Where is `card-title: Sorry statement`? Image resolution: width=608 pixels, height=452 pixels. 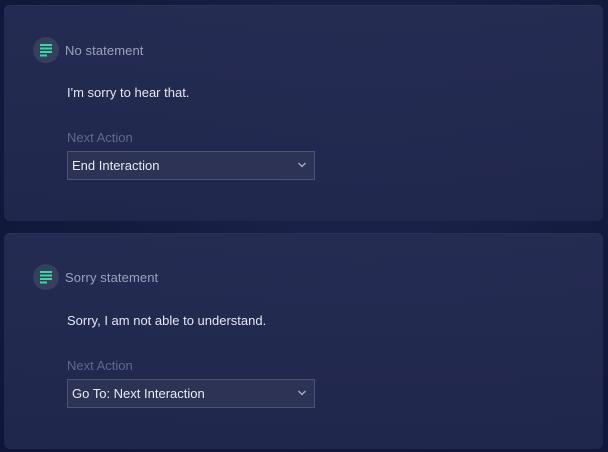
card-title: Sorry statement is located at coordinates (112, 277).